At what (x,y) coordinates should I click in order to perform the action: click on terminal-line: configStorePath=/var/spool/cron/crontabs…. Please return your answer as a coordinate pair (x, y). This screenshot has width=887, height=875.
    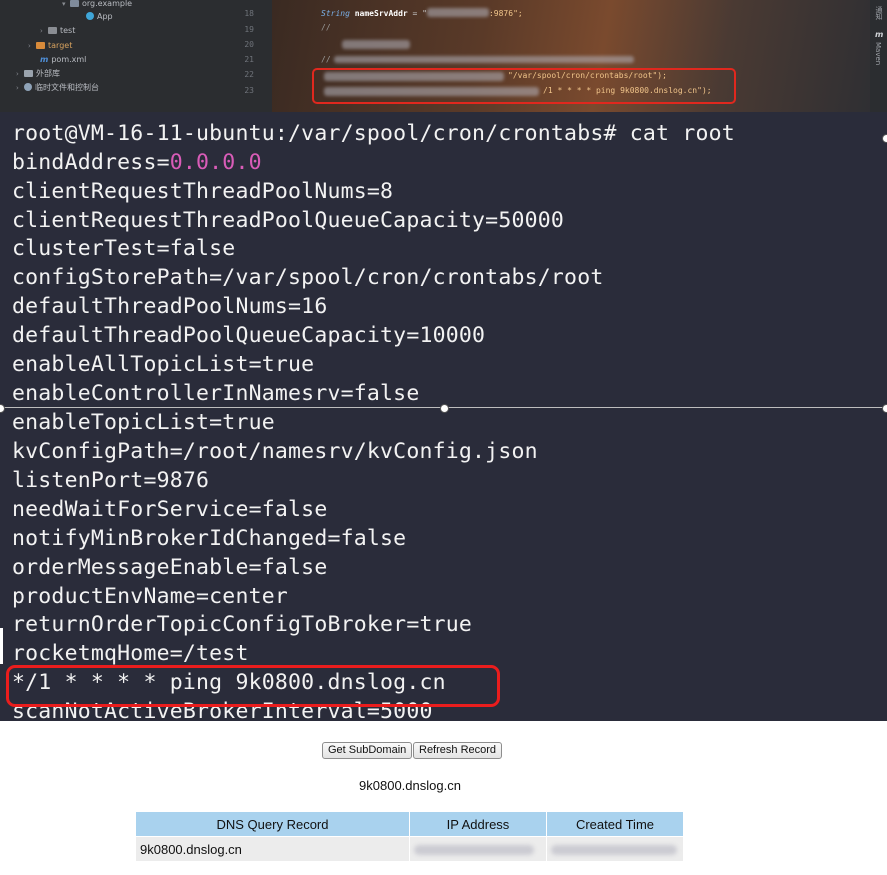
    Looking at the image, I should click on (308, 277).